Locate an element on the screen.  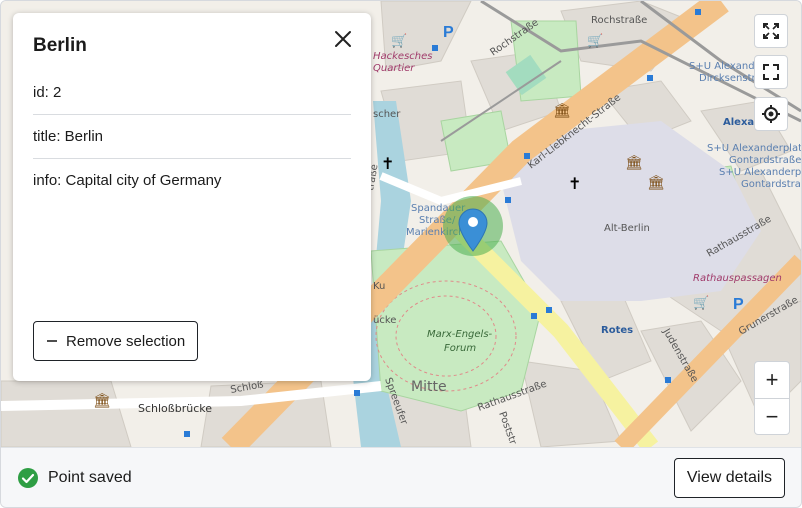
map-label-alexanderplatz-2: Gontardstraße is located at coordinates (765, 160).